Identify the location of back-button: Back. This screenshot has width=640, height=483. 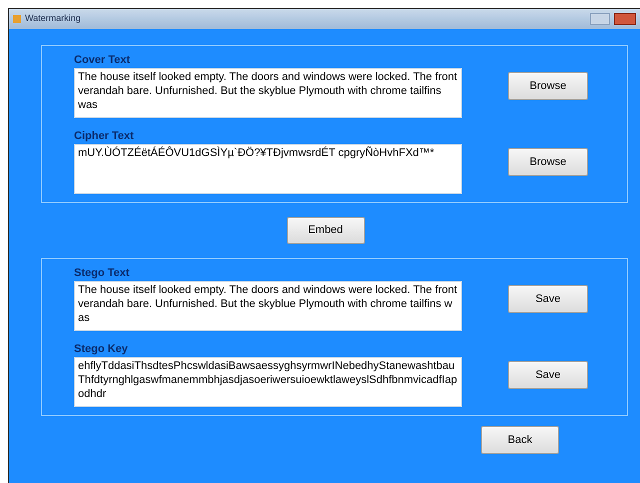
(520, 440).